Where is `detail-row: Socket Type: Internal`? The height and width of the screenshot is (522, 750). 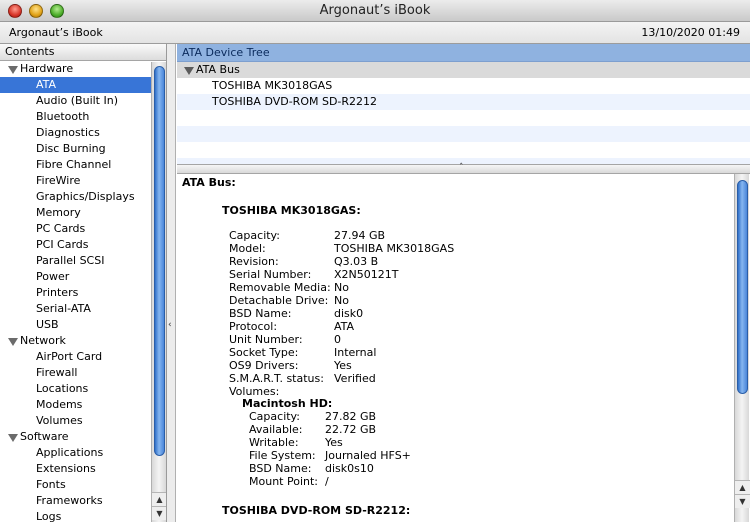
detail-row: Socket Type: Internal is located at coordinates (394, 352).